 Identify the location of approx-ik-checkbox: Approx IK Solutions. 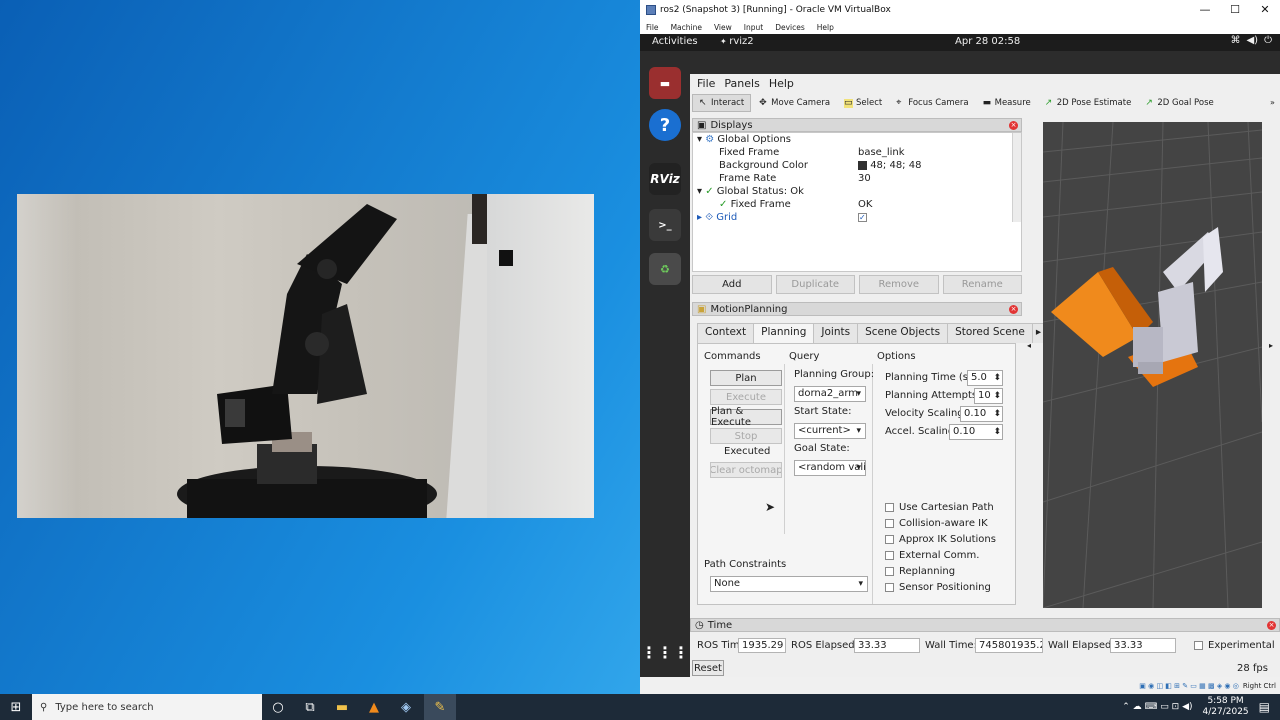
(940, 539).